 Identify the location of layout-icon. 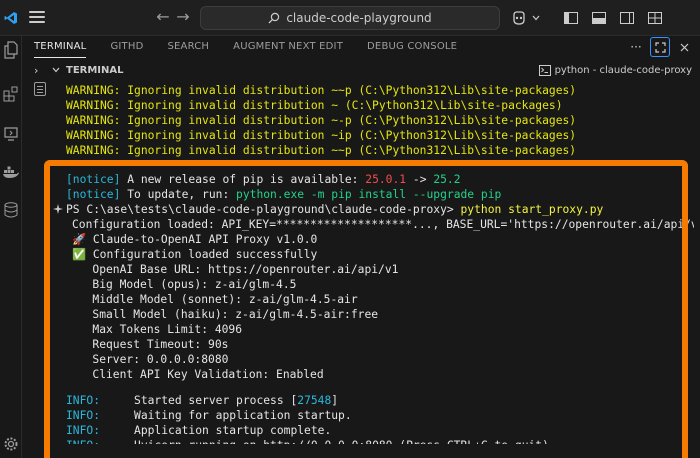
(655, 18).